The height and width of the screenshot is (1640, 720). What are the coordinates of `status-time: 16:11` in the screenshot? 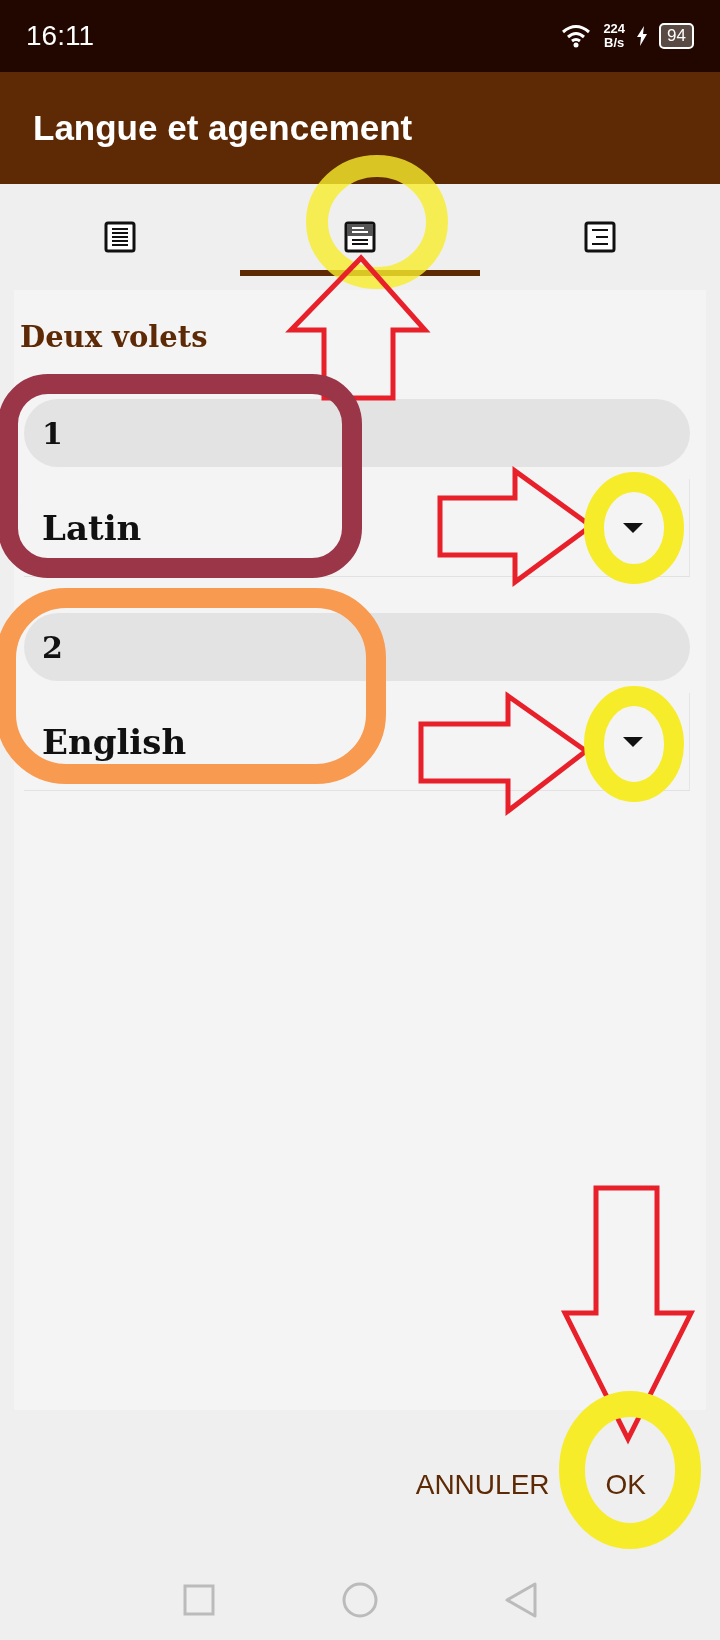 It's located at (60, 36).